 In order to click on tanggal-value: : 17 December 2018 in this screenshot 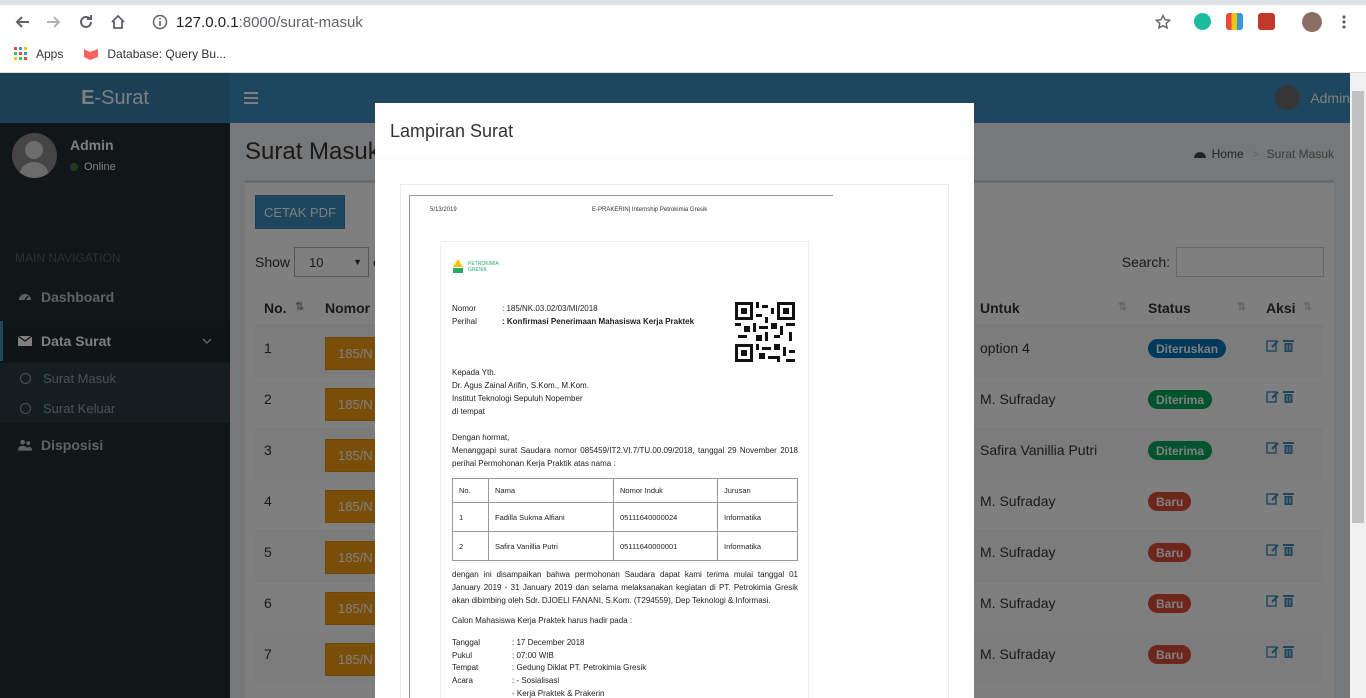, I will do `click(548, 642)`.